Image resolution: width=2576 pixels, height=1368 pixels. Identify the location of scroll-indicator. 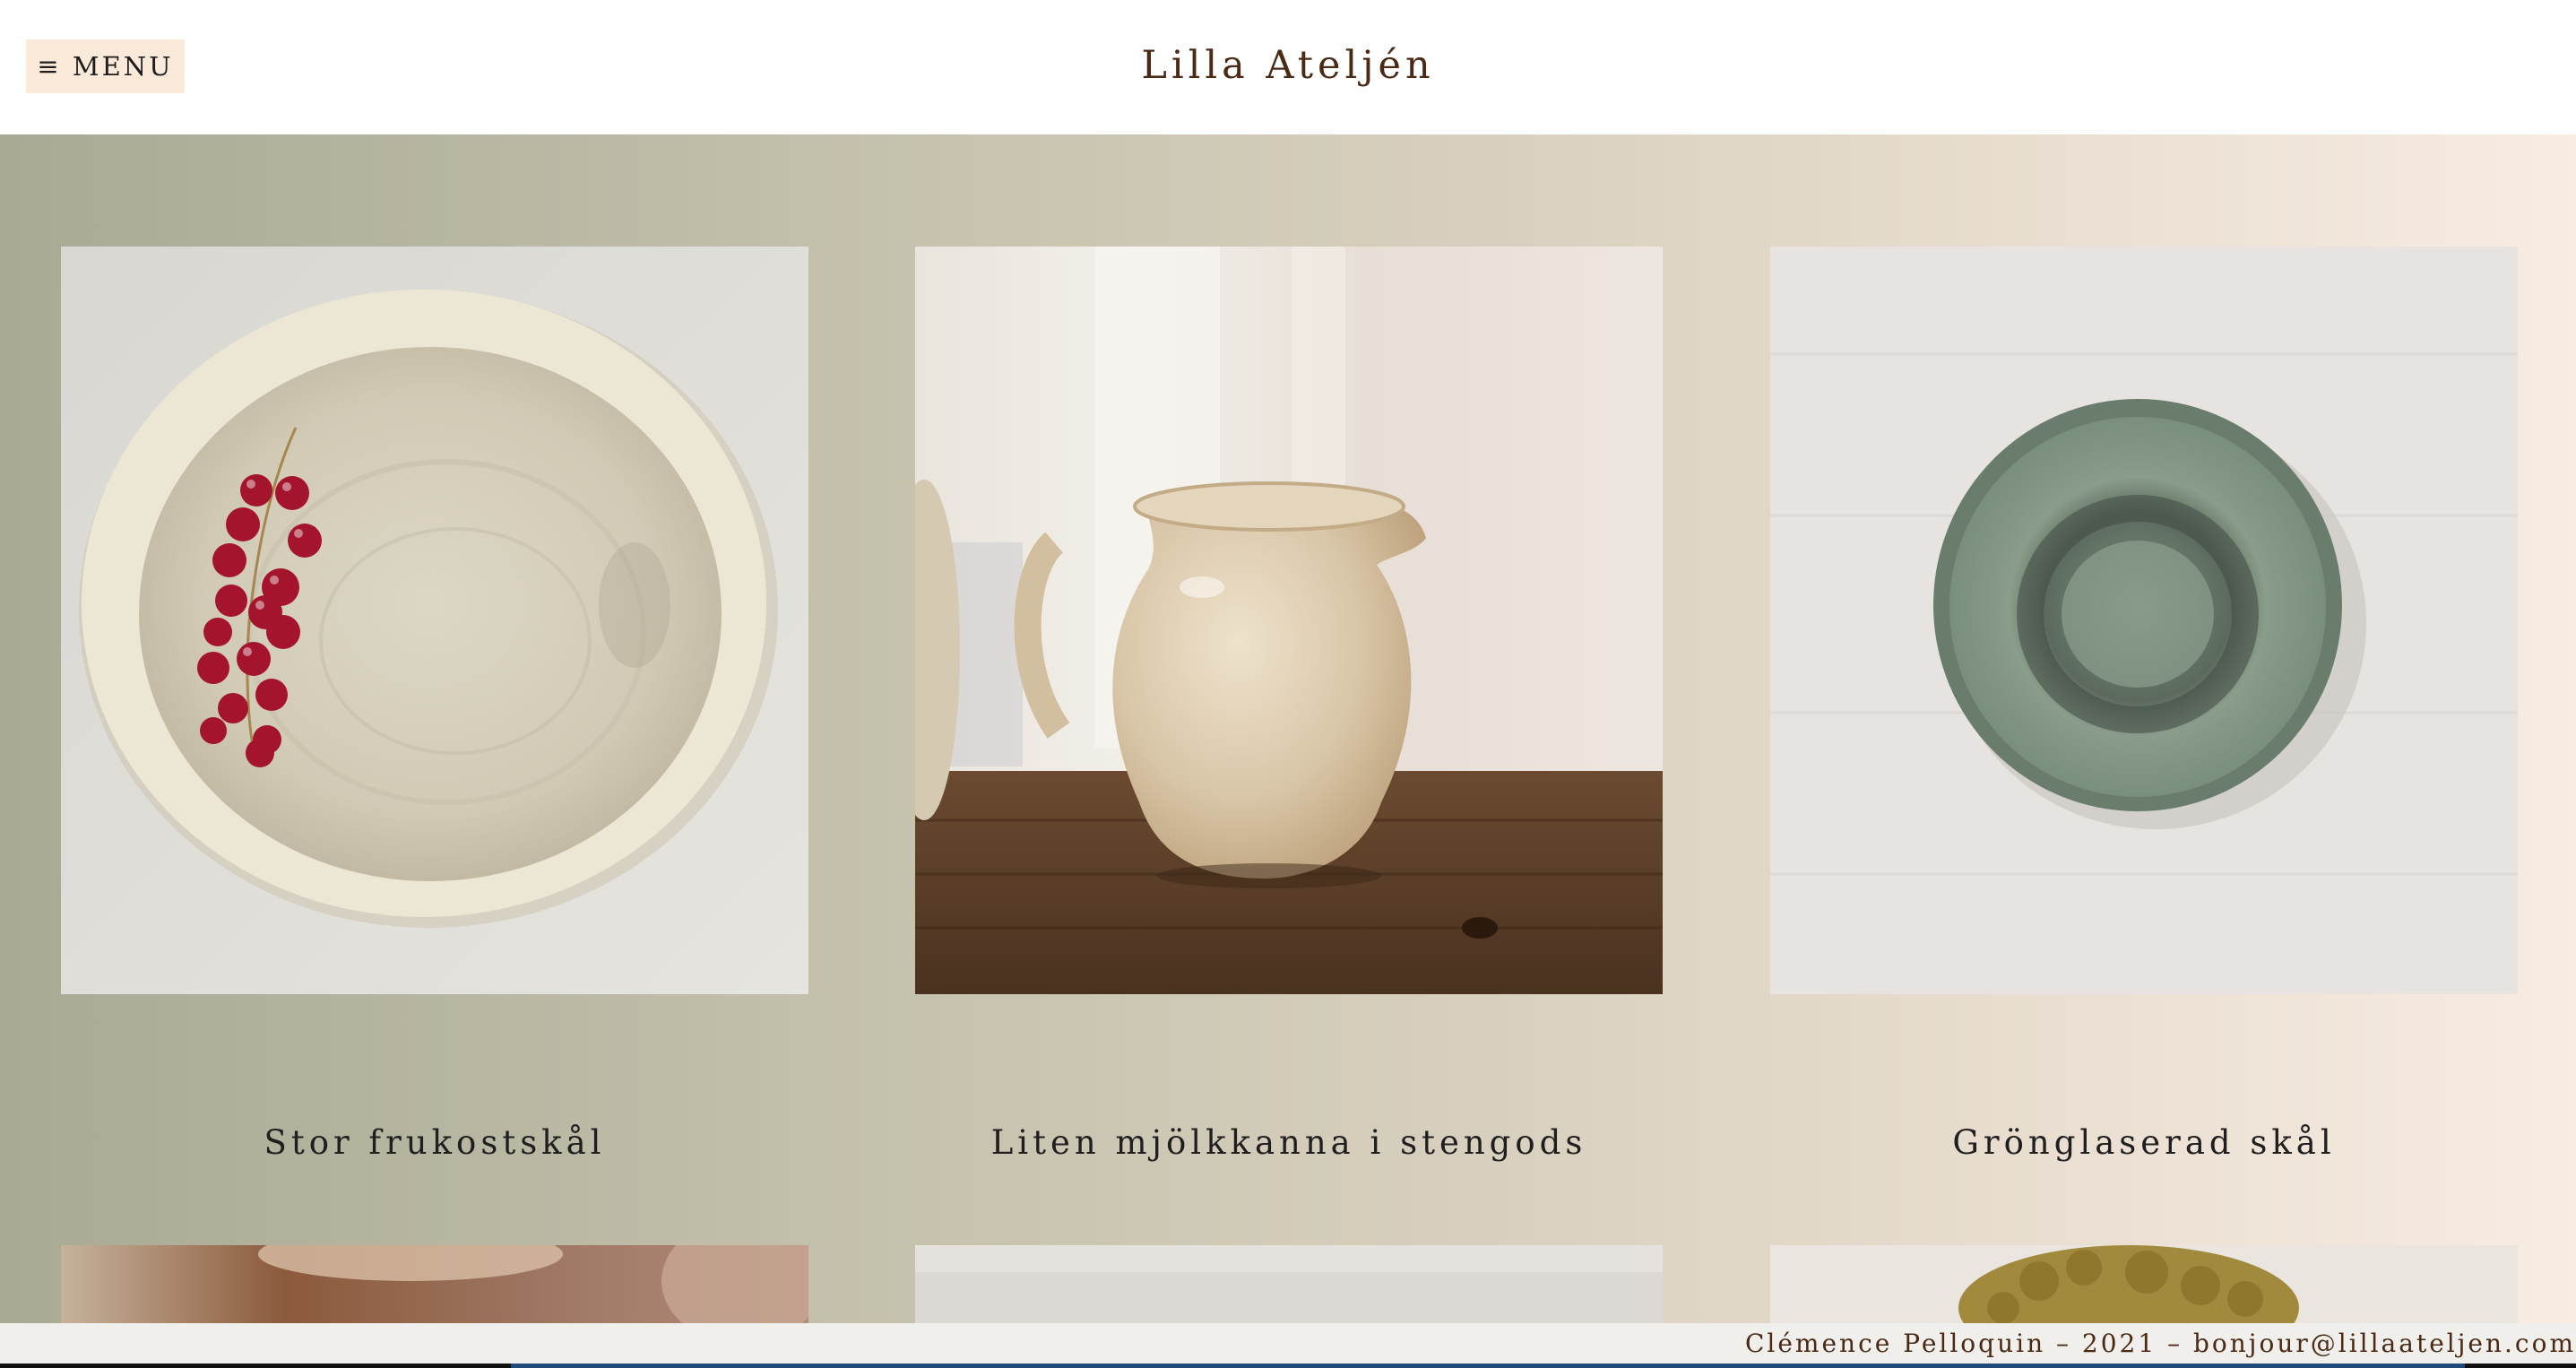
(1488, 1366).